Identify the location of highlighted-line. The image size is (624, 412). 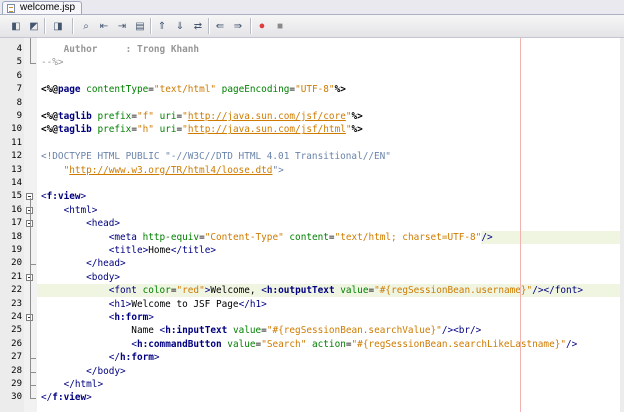
(552, 237).